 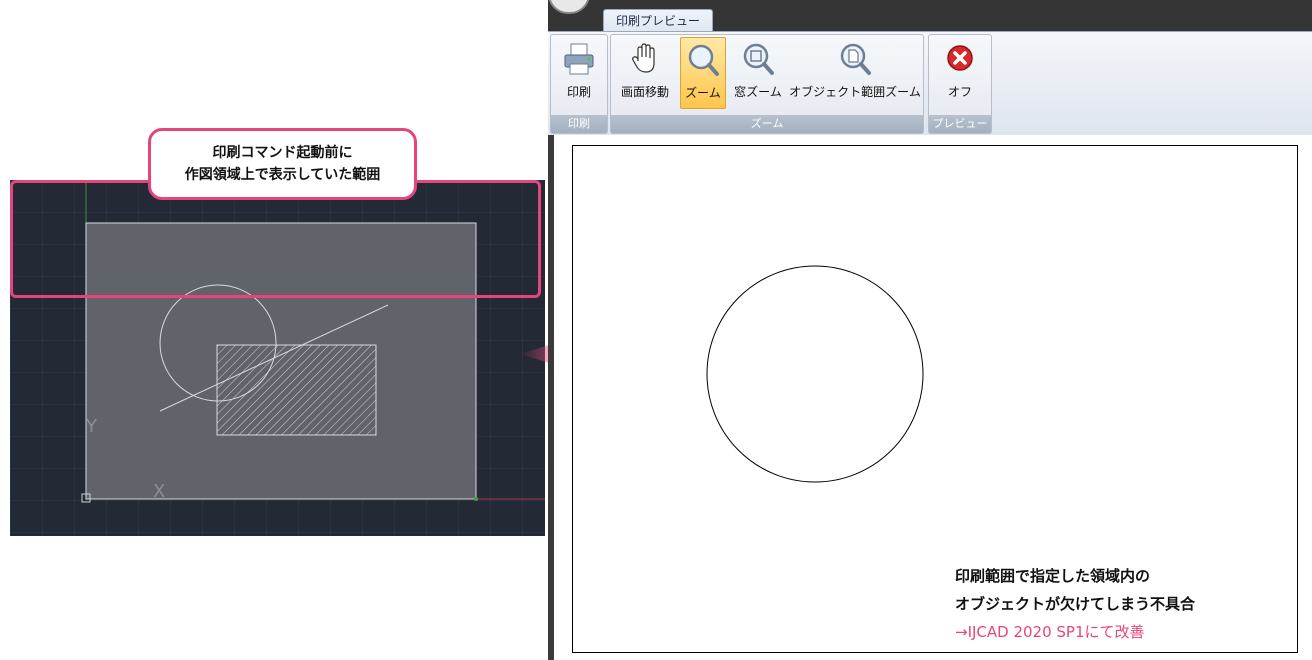 I want to click on preview-circle, so click(x=815, y=374).